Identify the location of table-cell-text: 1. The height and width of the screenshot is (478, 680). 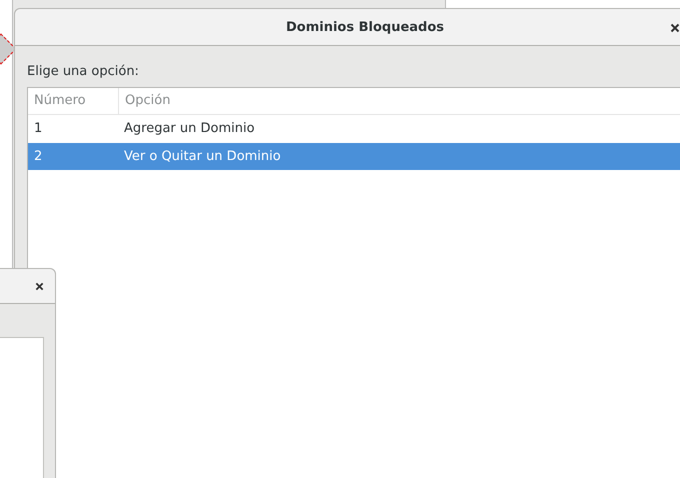
(38, 128).